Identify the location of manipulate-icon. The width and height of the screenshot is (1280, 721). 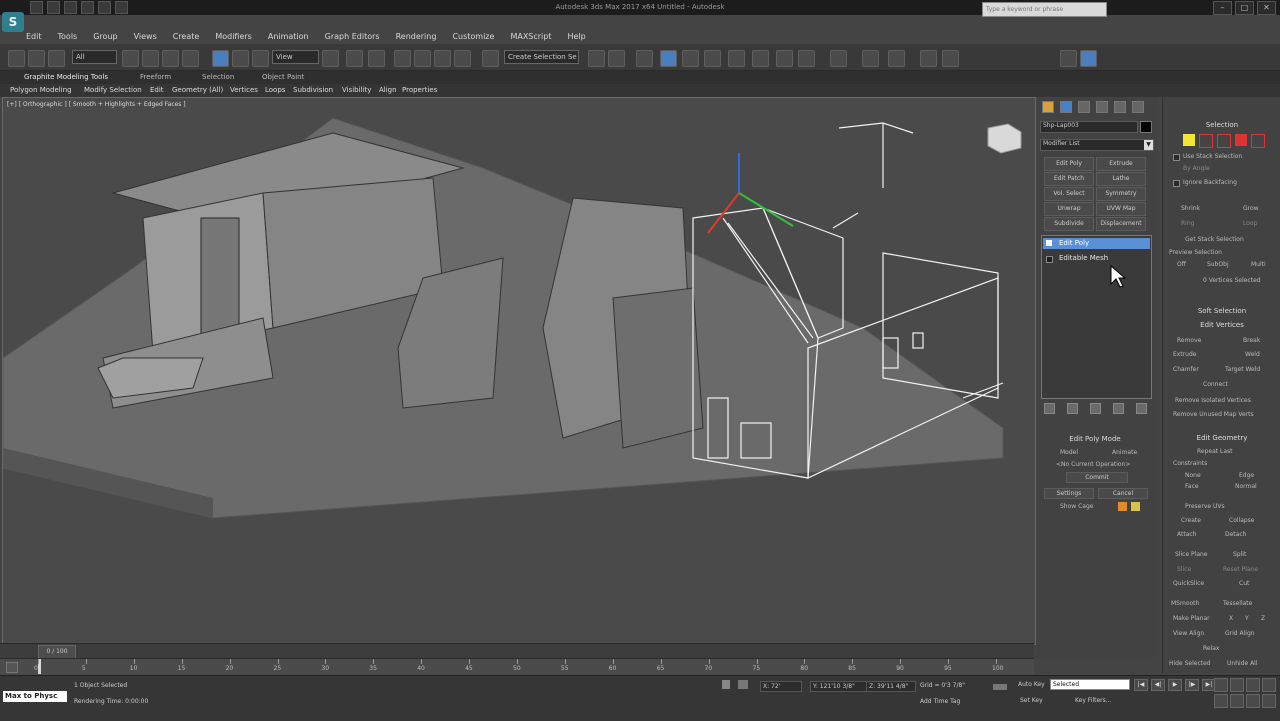
(354, 58).